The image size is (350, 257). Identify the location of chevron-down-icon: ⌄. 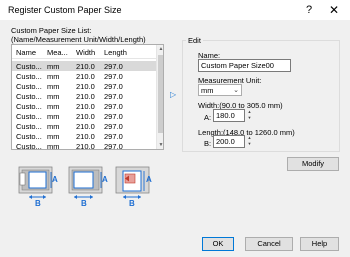
(236, 90).